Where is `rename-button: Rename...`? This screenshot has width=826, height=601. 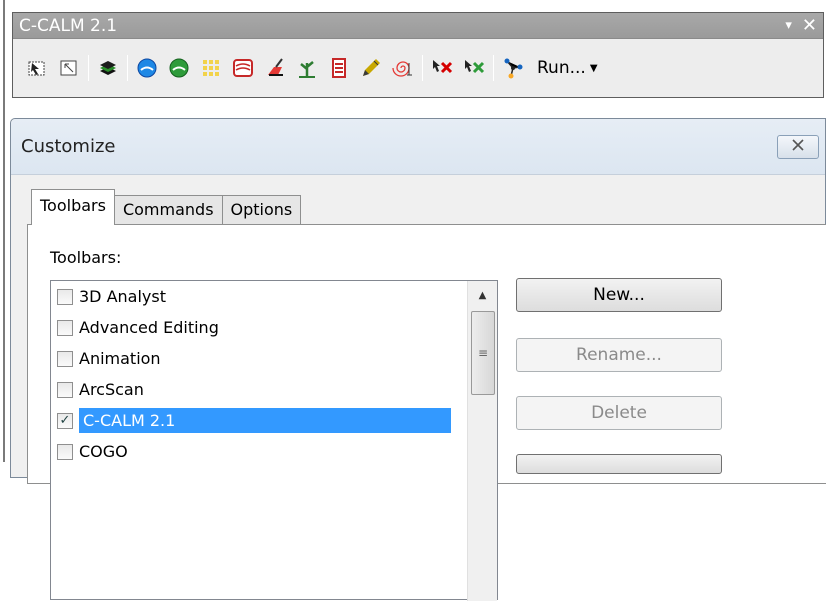 rename-button: Rename... is located at coordinates (619, 355).